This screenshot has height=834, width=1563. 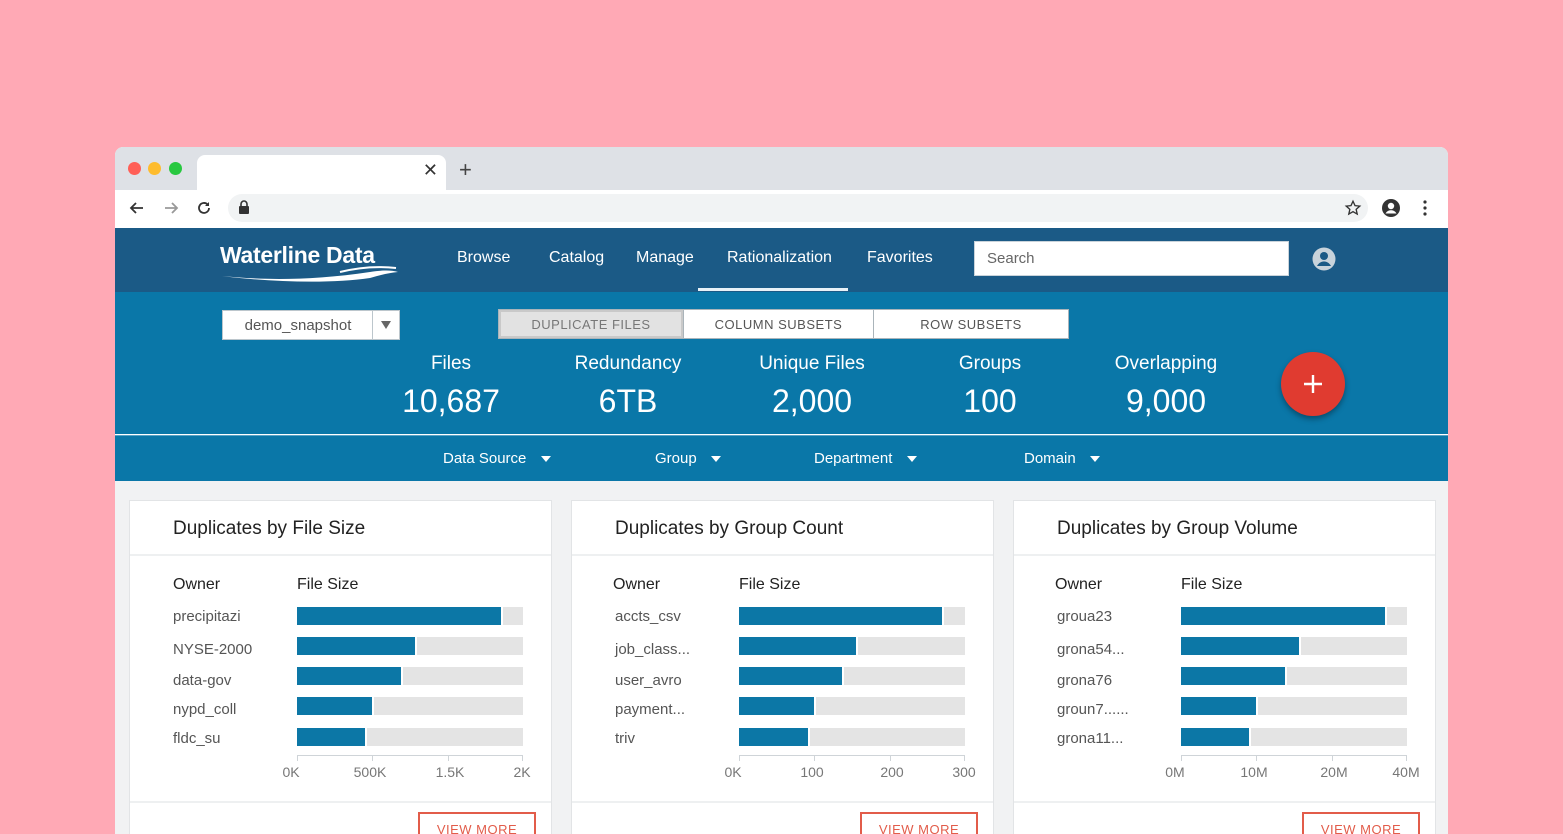 I want to click on back-button, so click(x=137, y=208).